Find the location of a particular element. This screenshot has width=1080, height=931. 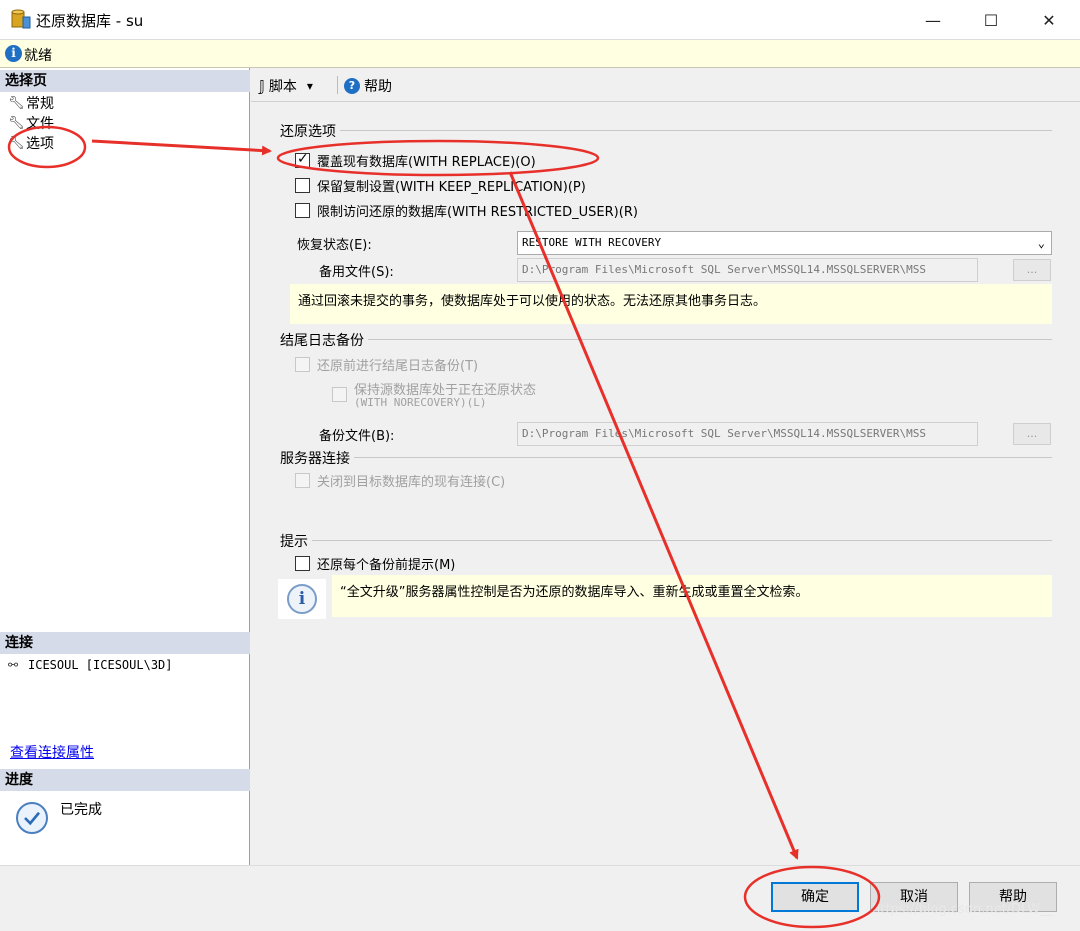

script-button: 𝕁 脚本 ▾ is located at coordinates (286, 86).